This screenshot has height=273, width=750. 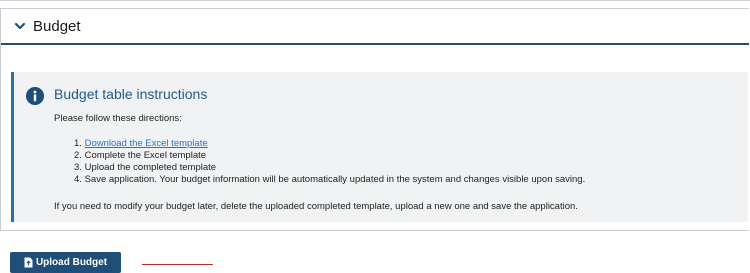 I want to click on step-item: 1. Download the Excel template, so click(x=329, y=144).